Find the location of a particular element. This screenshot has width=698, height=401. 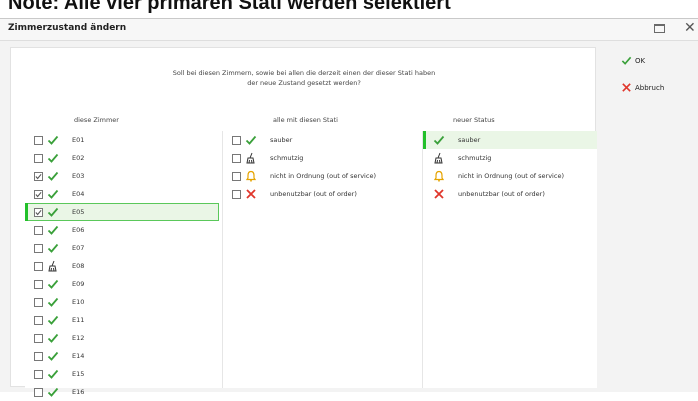

new-status-row: unbenutzbar (out of order) is located at coordinates (510, 194).